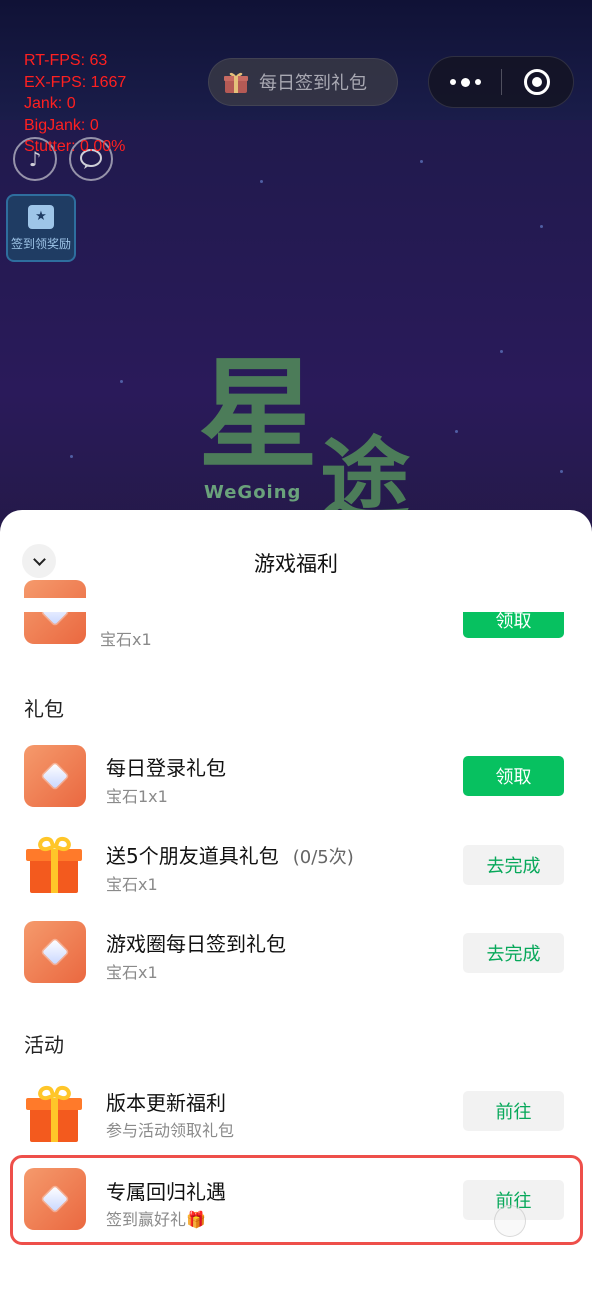 This screenshot has height=1292, width=592. I want to click on touch-indicator, so click(510, 1221).